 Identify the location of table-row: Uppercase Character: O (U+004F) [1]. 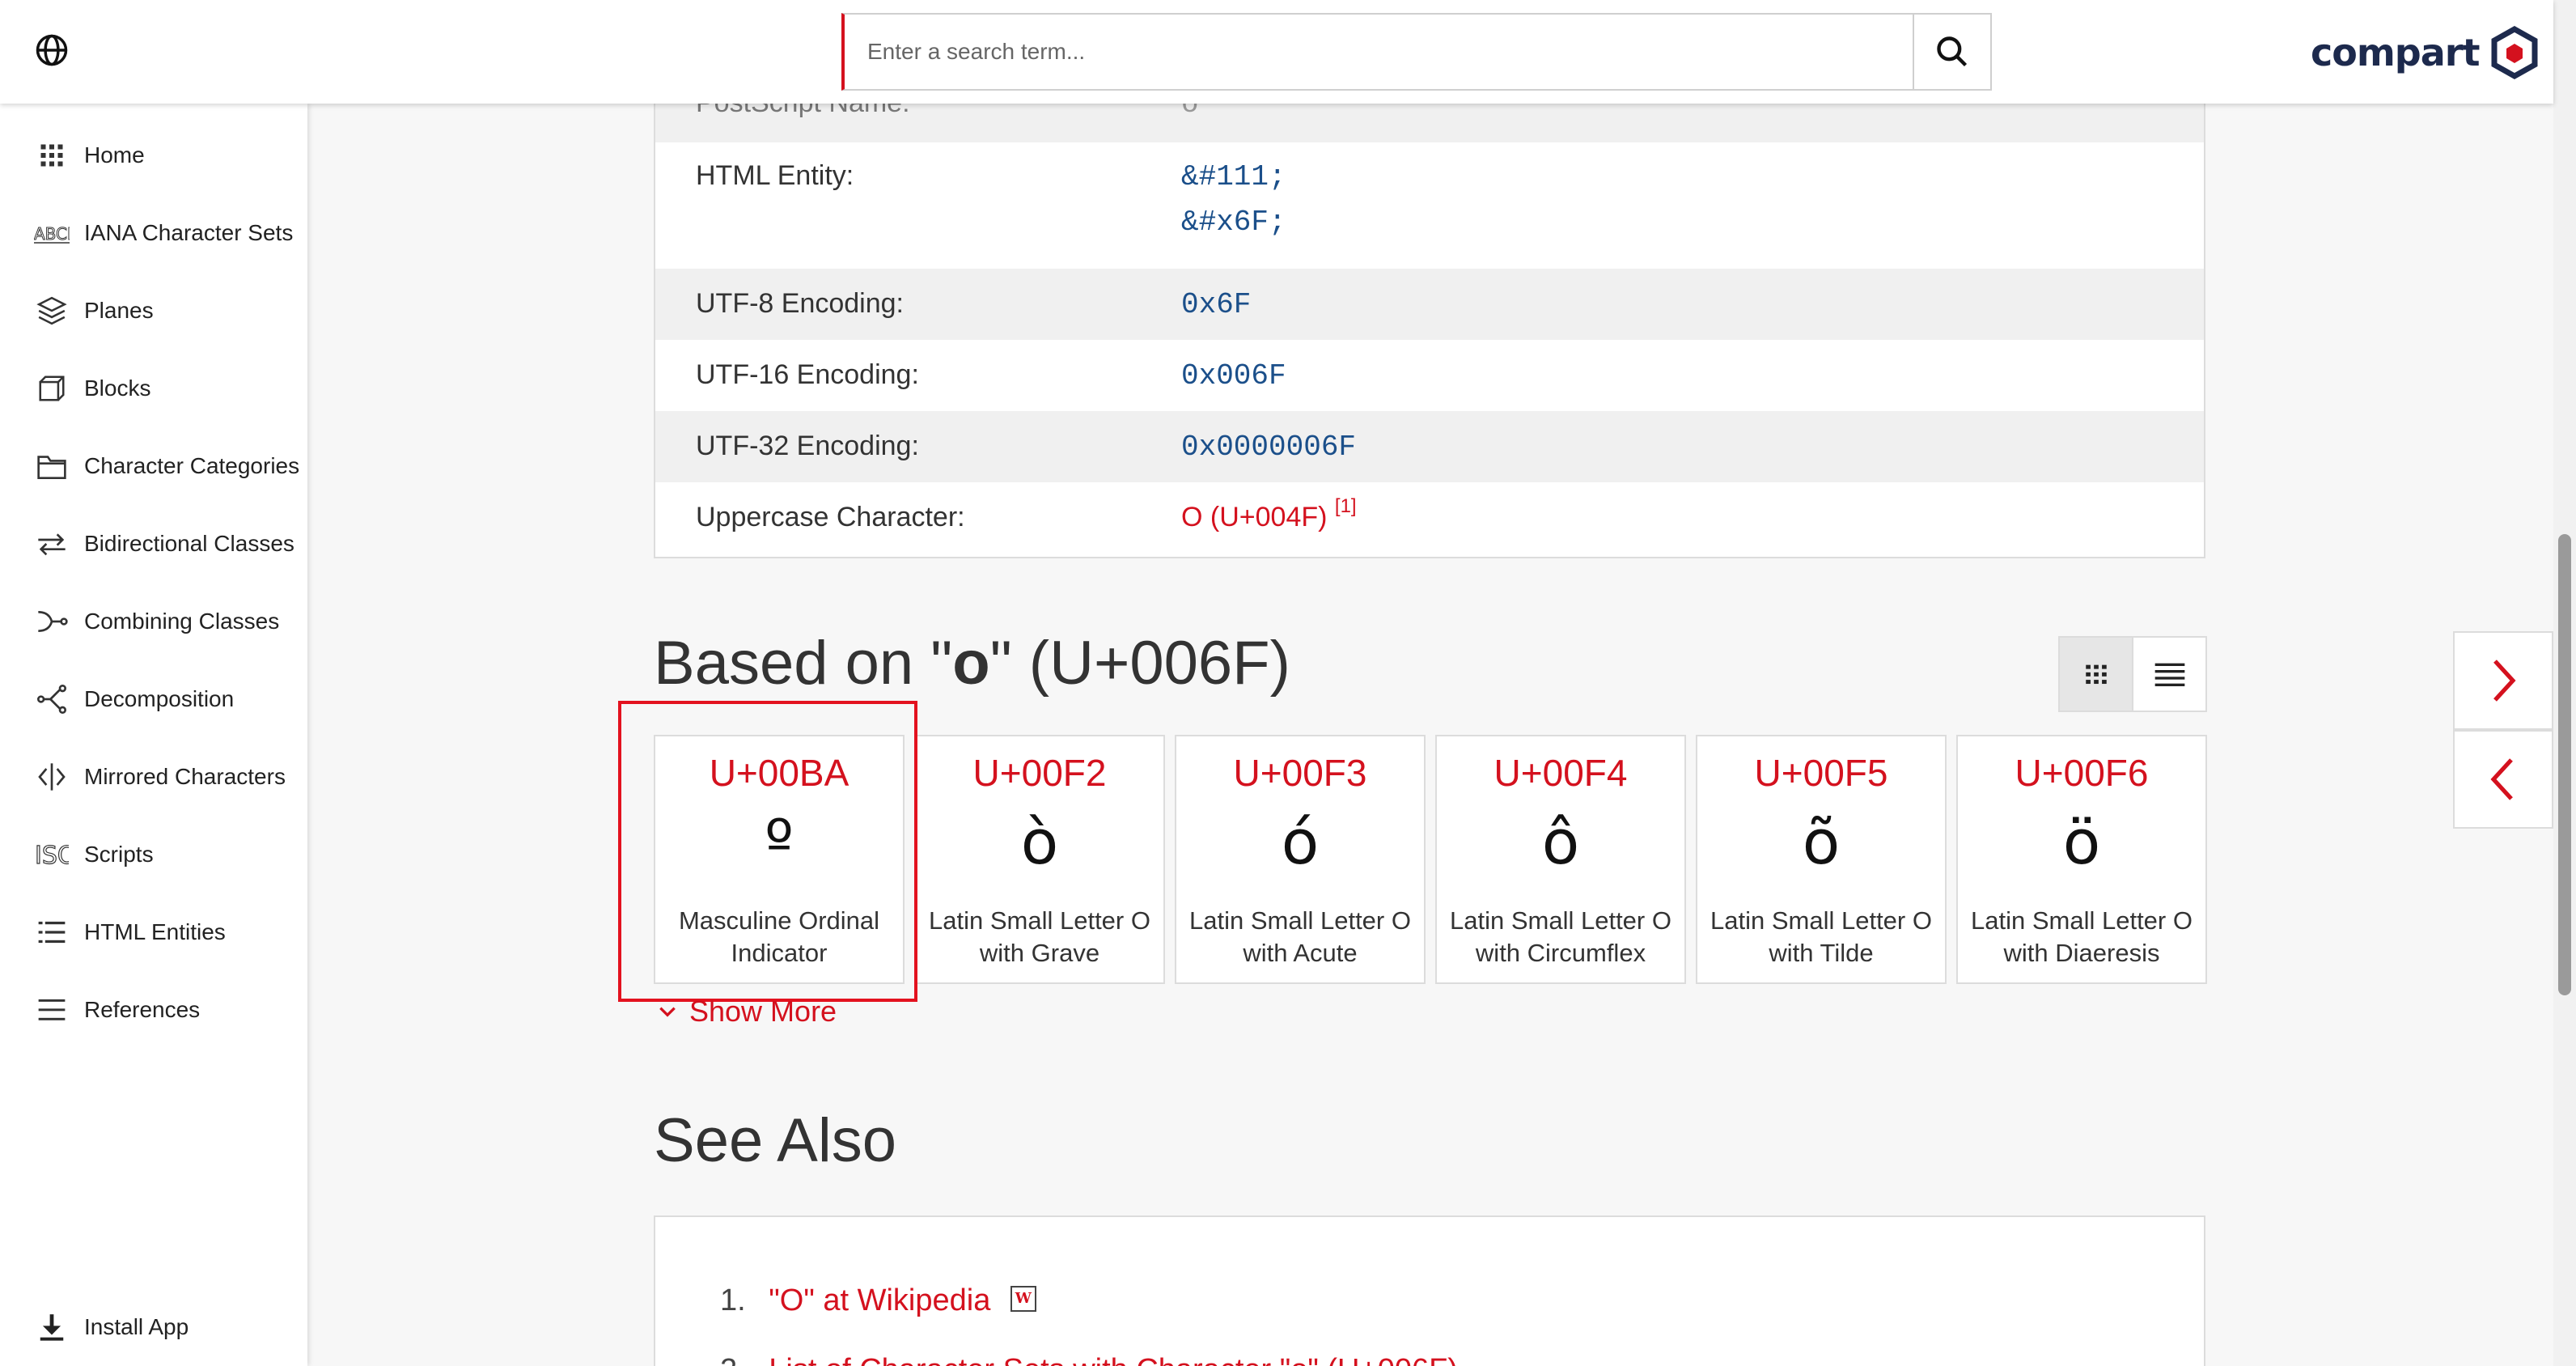
(1429, 519).